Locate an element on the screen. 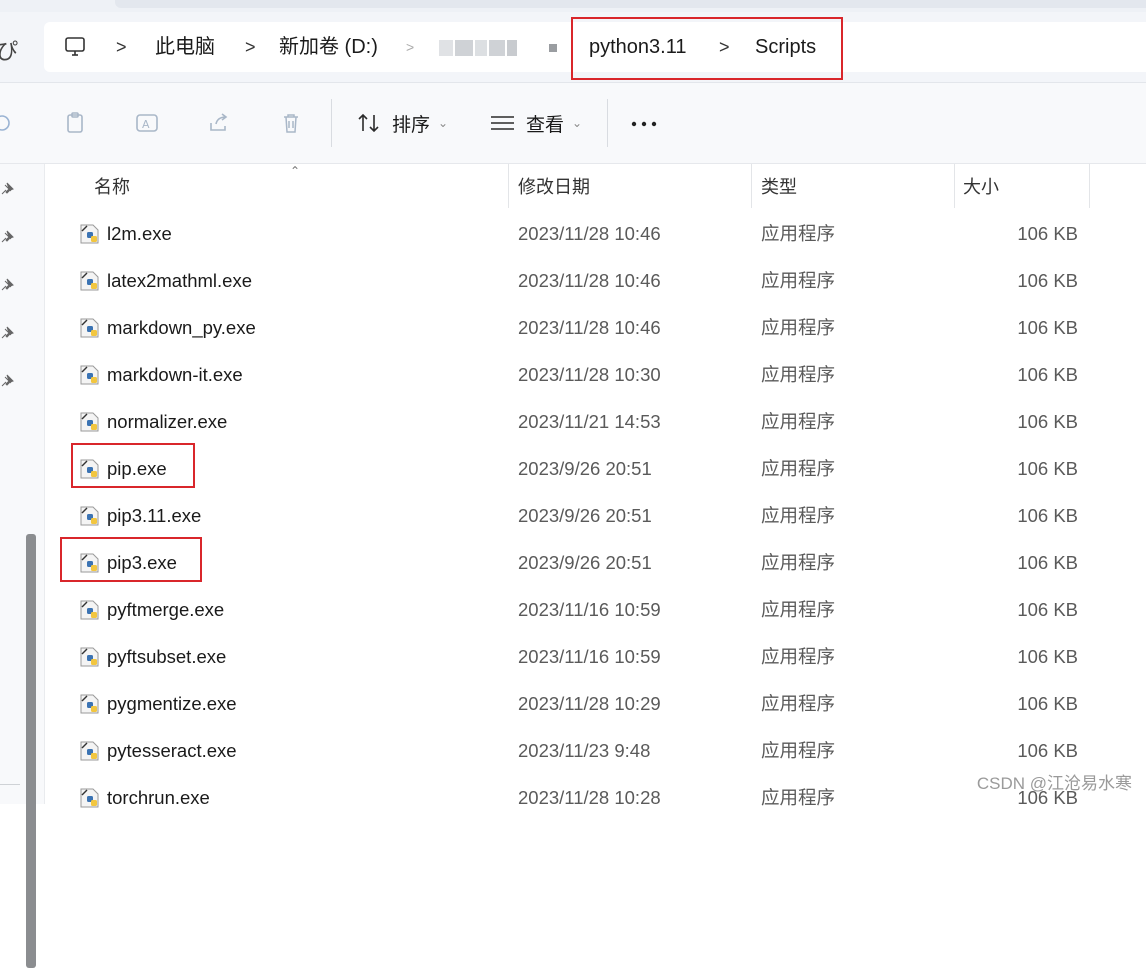  file-row: normalizer.exe 2023/11/21 14:53 应用程序 106 KB is located at coordinates (596, 421).